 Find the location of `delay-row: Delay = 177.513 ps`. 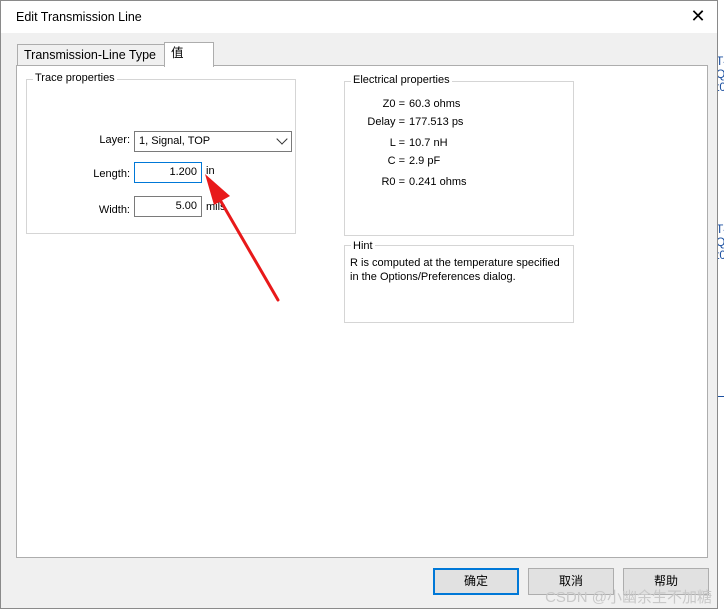

delay-row: Delay = 177.513 ps is located at coordinates (455, 123).